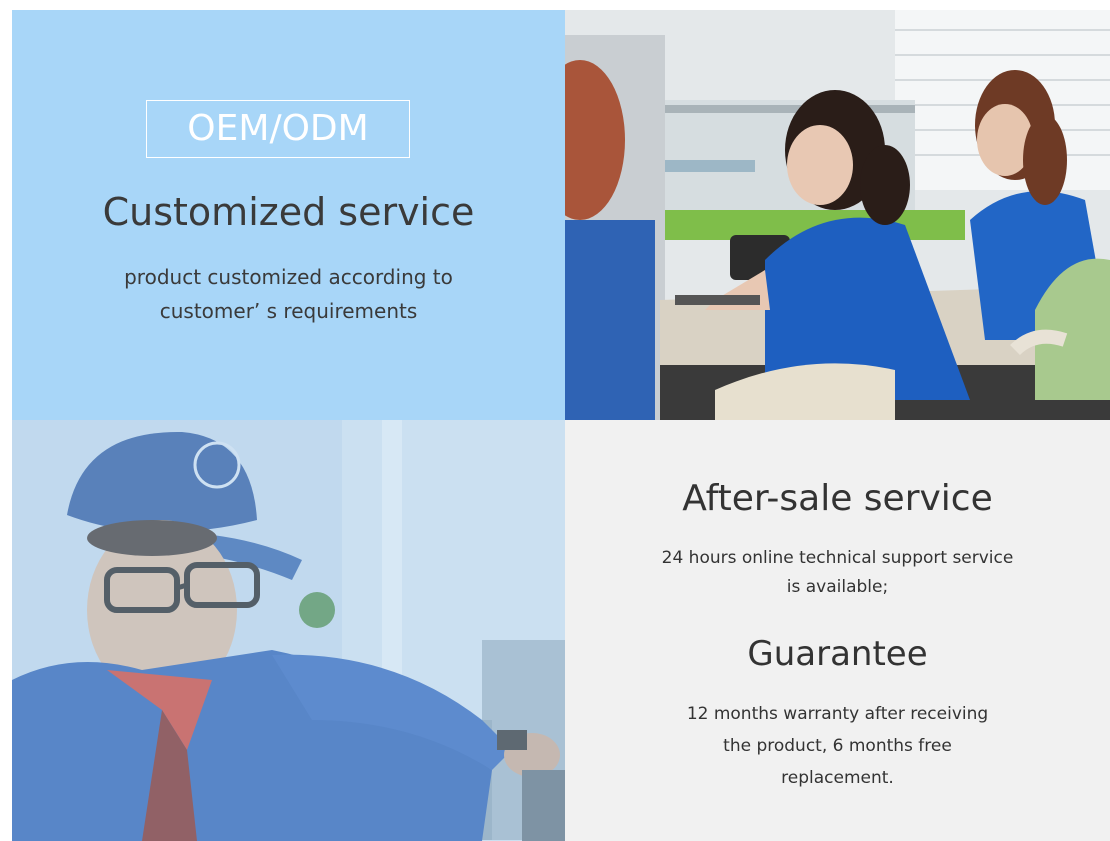  What do you see at coordinates (837, 654) in the screenshot?
I see `guarantee-title: Guarantee` at bounding box center [837, 654].